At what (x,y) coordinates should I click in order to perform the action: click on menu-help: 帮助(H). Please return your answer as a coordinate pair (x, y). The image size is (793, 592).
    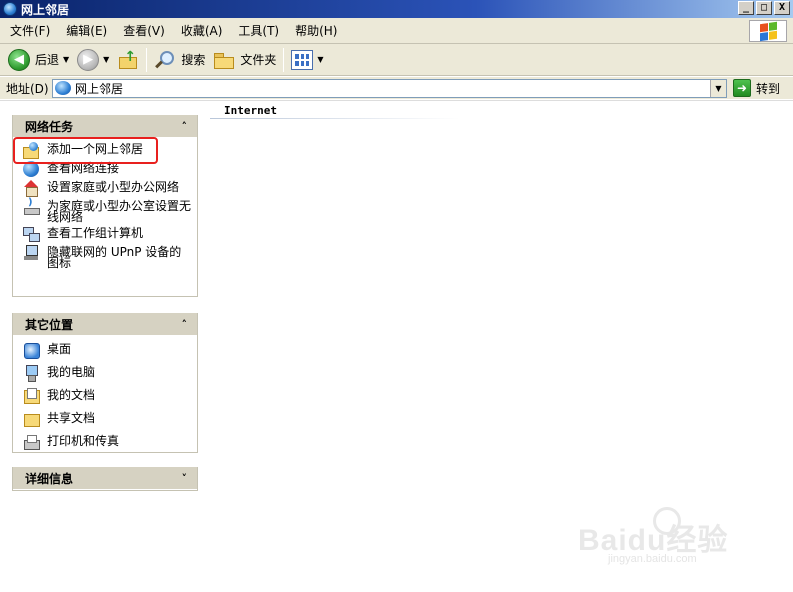
    Looking at the image, I should click on (316, 31).